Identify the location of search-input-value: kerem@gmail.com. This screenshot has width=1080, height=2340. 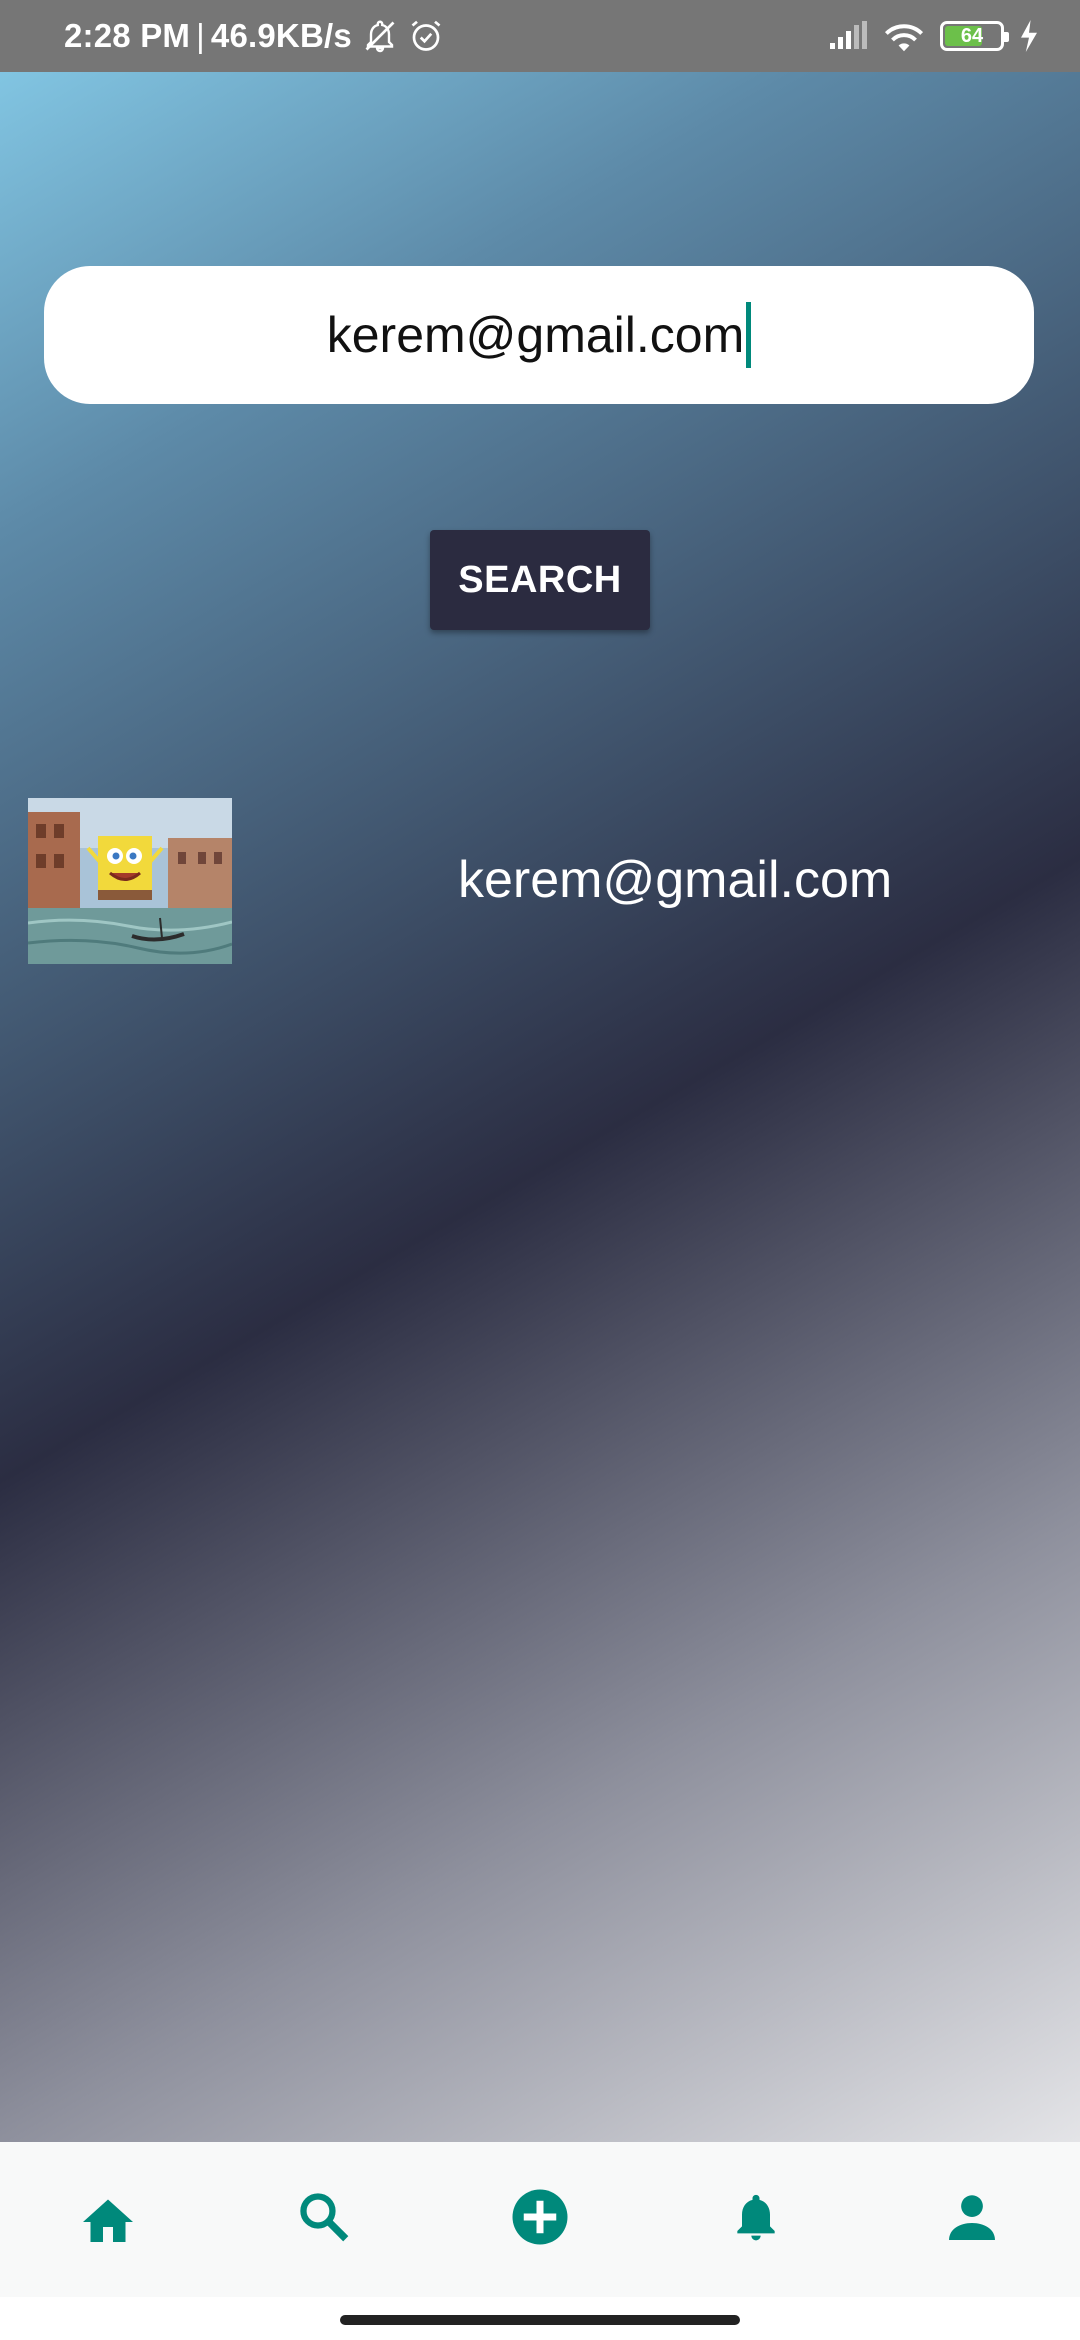
(535, 335).